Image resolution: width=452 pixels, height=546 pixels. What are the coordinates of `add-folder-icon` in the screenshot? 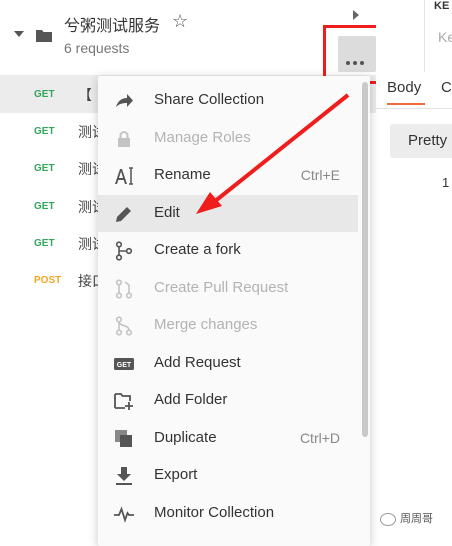 It's located at (123, 401).